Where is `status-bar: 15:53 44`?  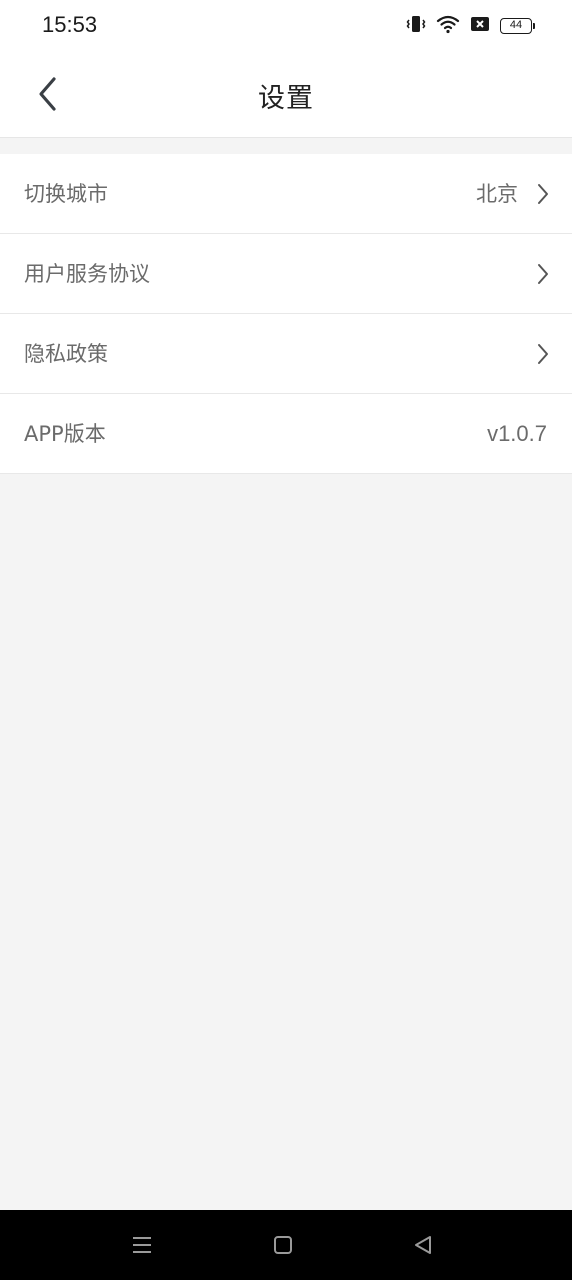 status-bar: 15:53 44 is located at coordinates (286, 26).